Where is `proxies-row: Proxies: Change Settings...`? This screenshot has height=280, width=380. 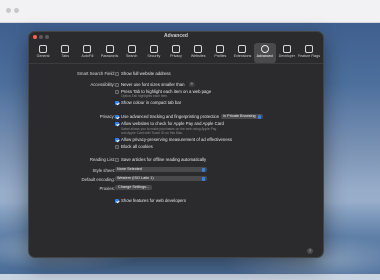
proxies-row: Proxies: Change Settings... is located at coordinates (176, 189).